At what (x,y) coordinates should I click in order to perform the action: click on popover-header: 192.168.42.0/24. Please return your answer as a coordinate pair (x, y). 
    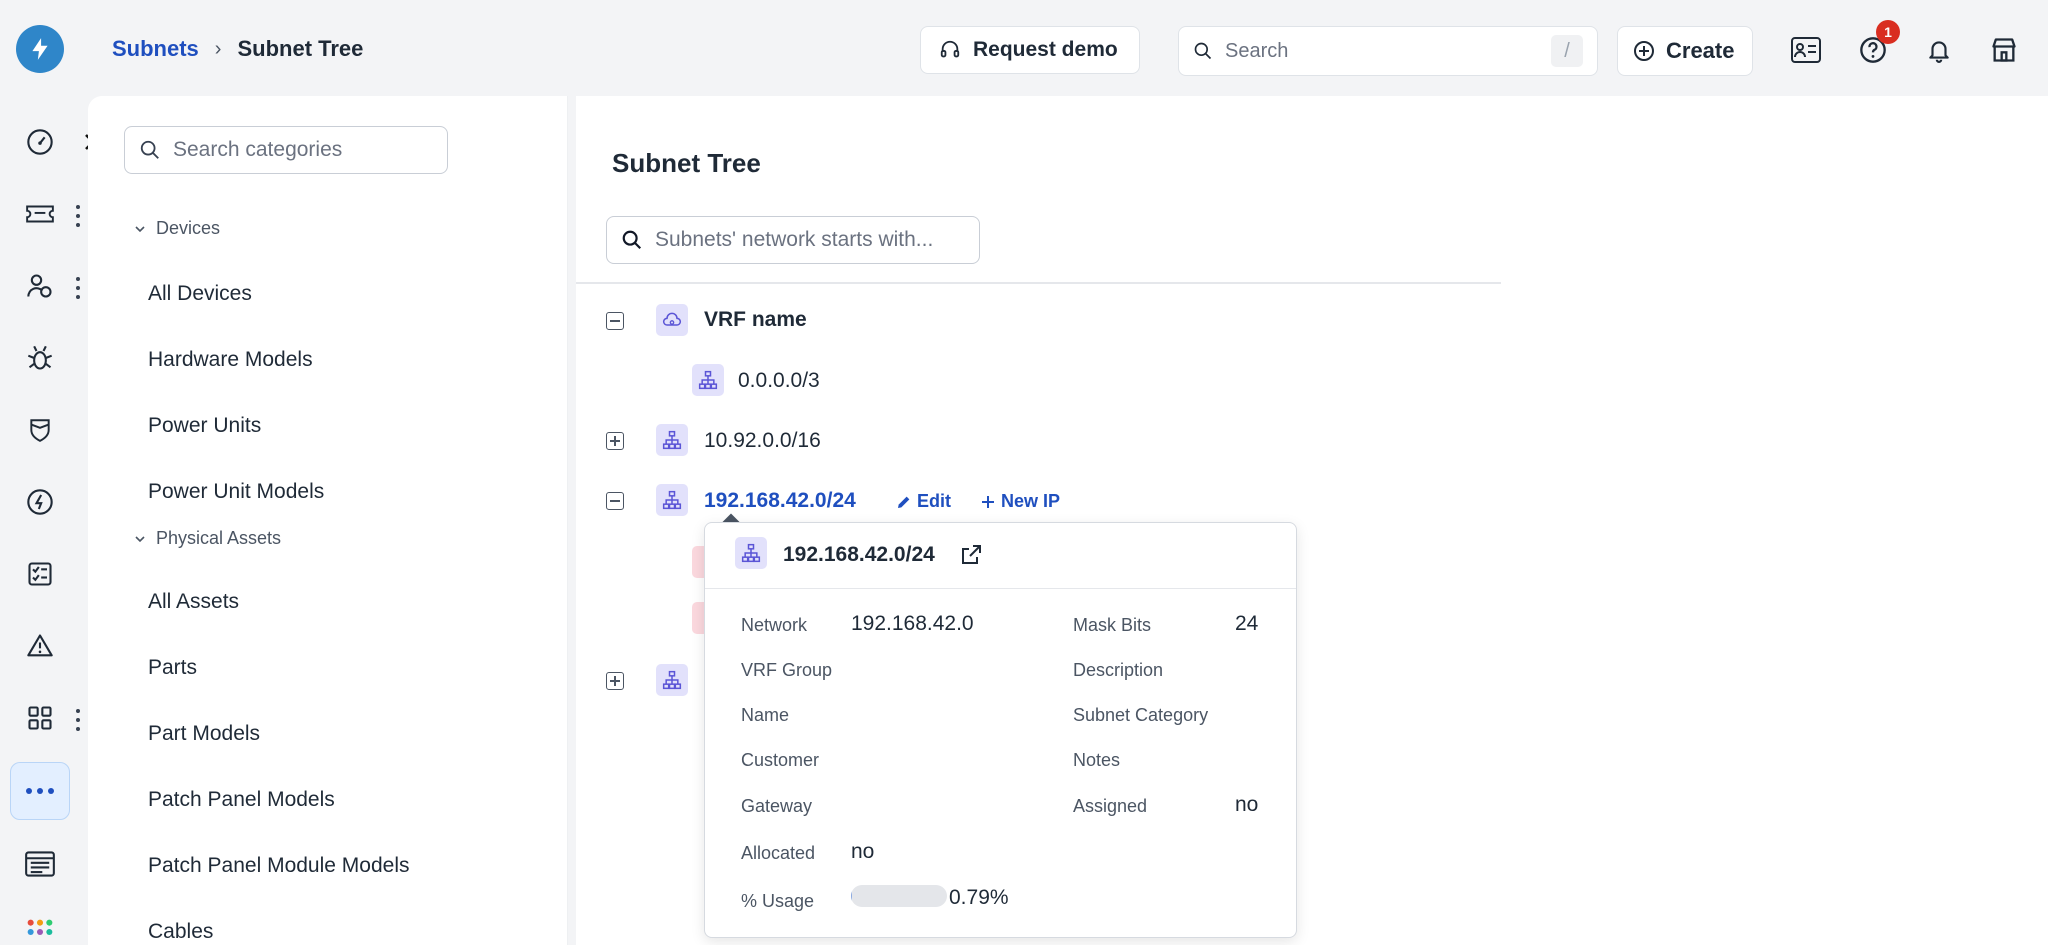
    Looking at the image, I should click on (1000, 556).